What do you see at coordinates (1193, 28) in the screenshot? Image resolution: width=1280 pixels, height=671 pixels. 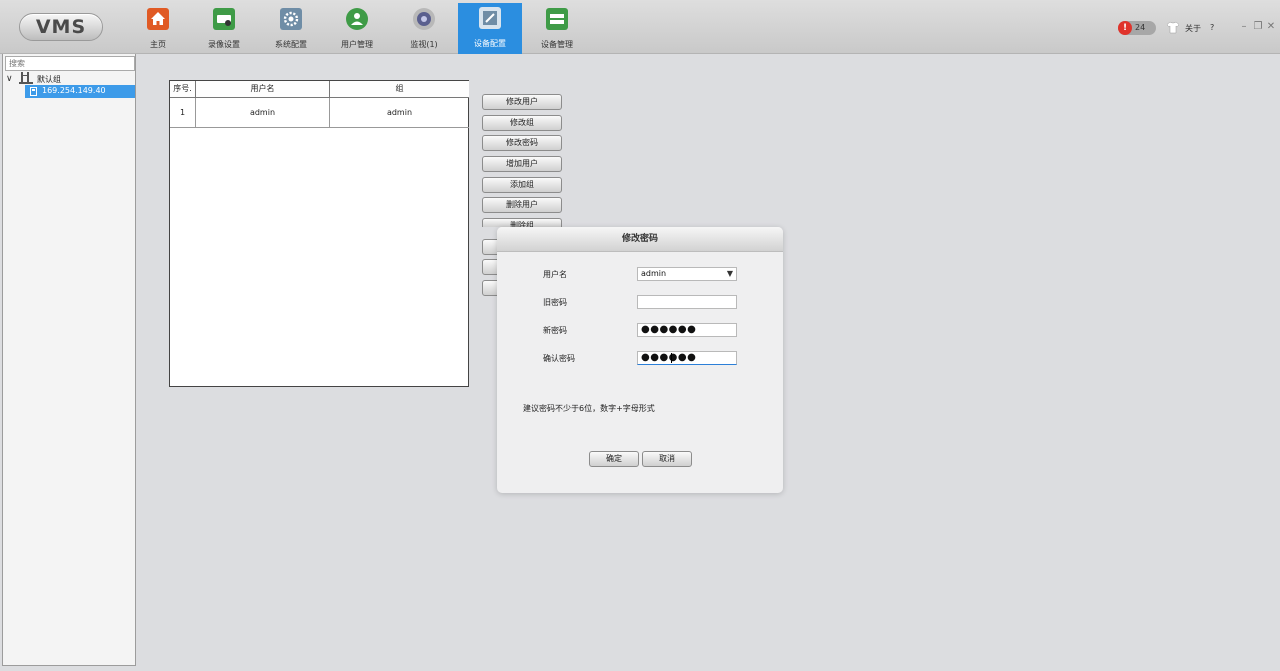 I see `about-link: 关于` at bounding box center [1193, 28].